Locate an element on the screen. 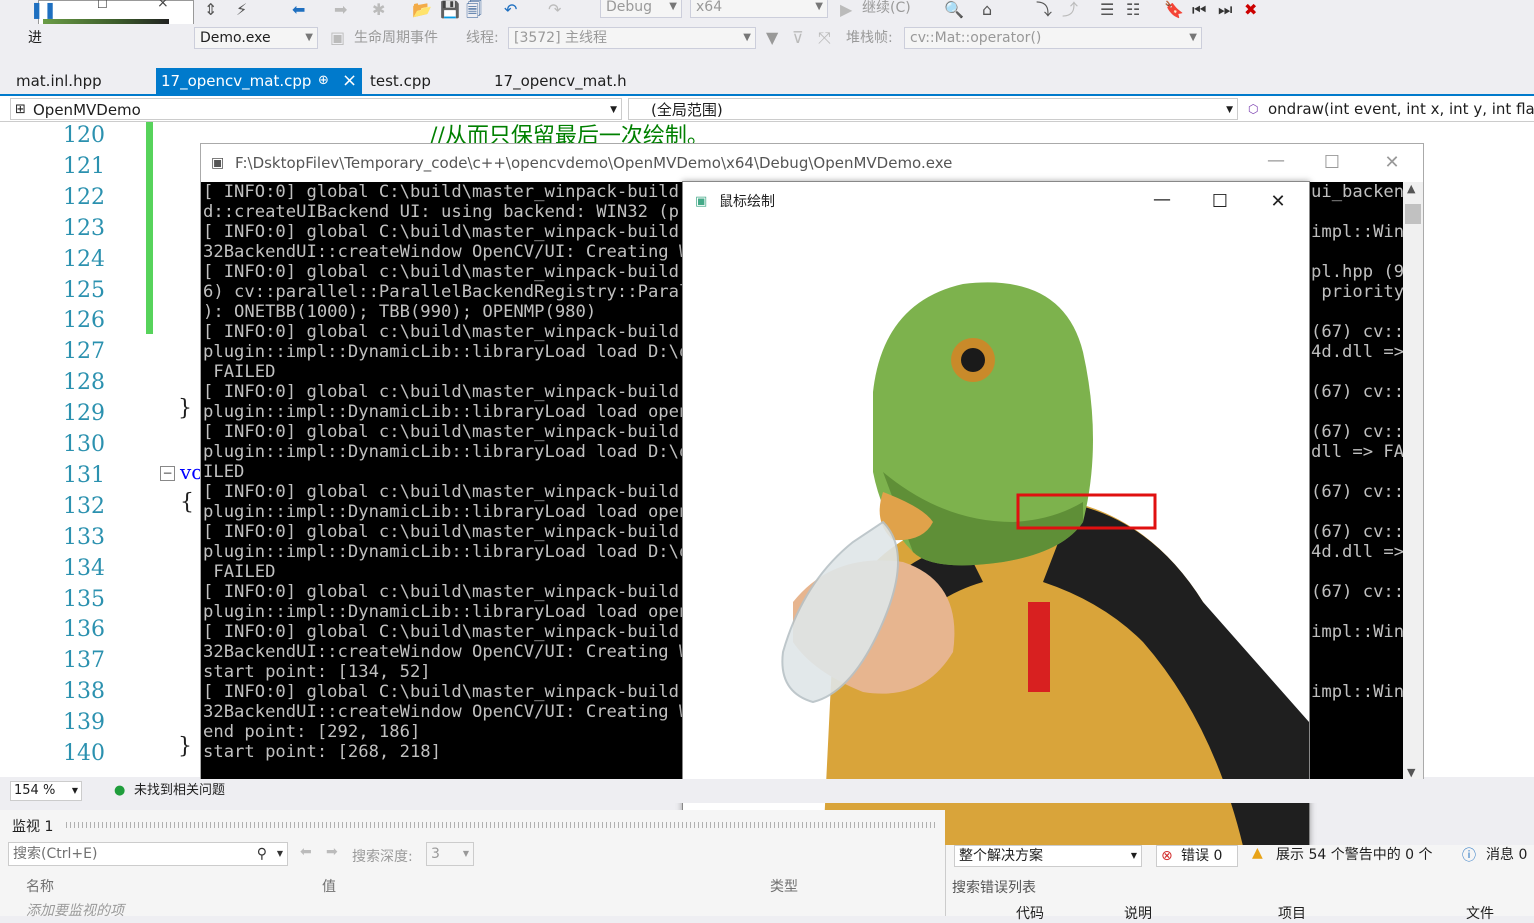 The image size is (1534, 923). column-header-description: 说明 is located at coordinates (1138, 913).